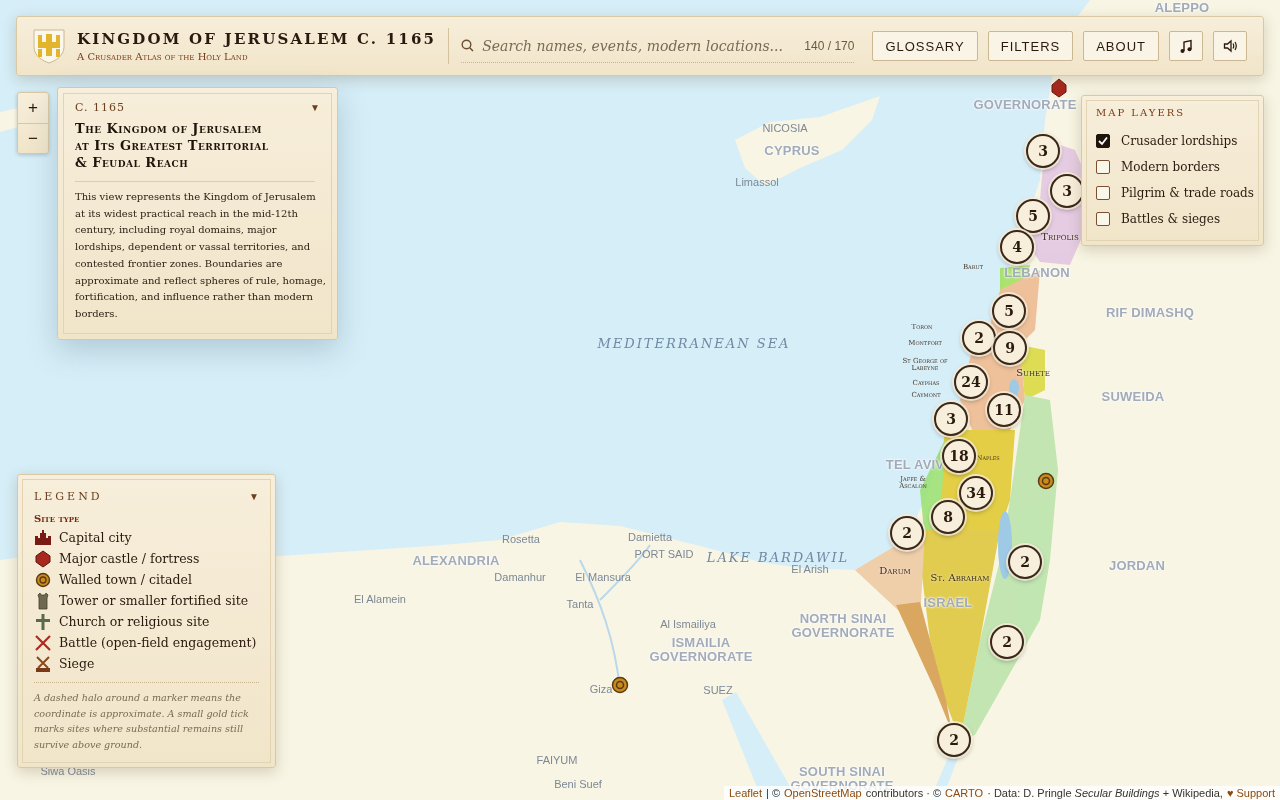 The height and width of the screenshot is (800, 1280). I want to click on period-label: C. 1165, so click(100, 107).